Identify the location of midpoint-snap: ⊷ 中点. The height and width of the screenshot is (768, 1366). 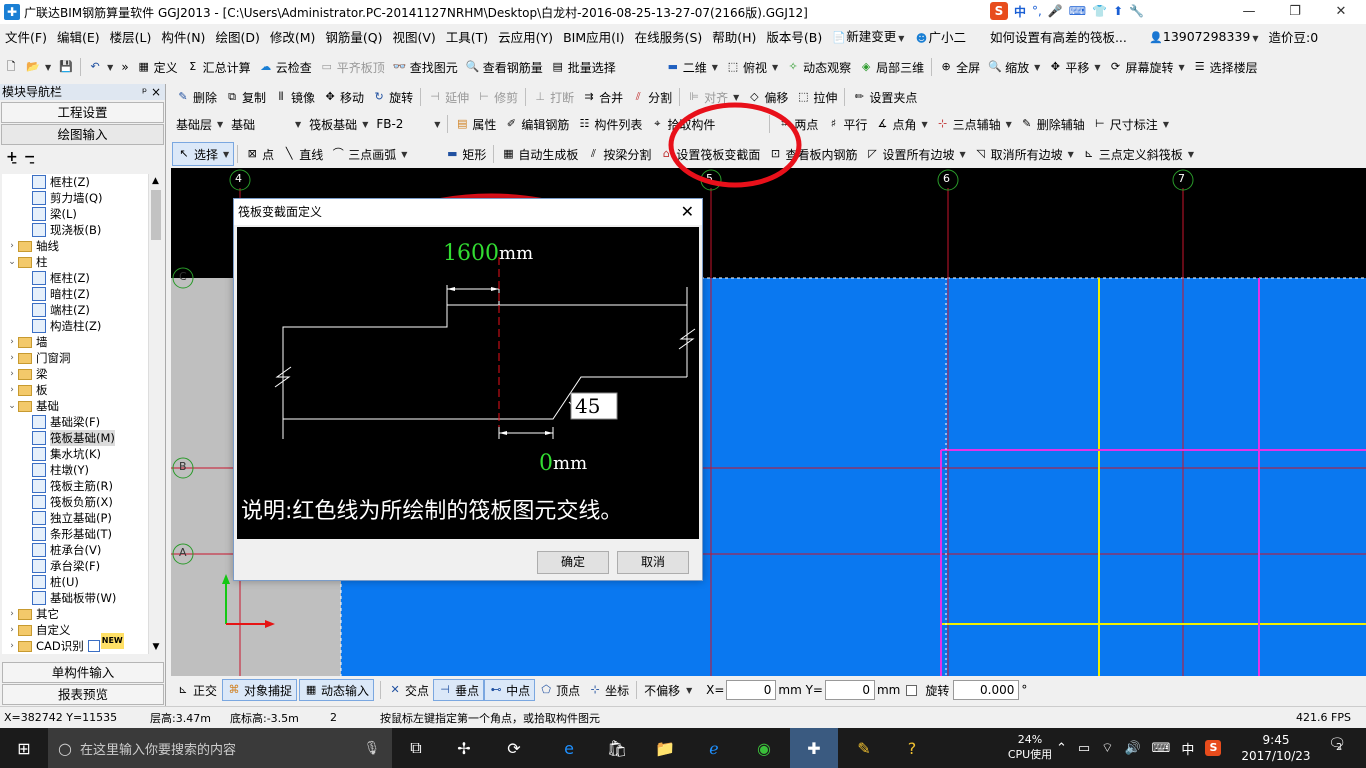
(510, 690).